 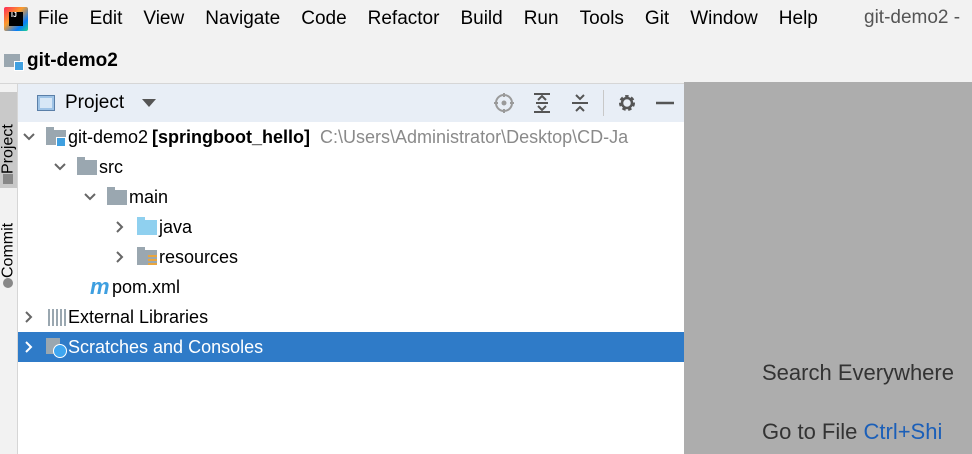 What do you see at coordinates (231, 136) in the screenshot?
I see `tree-root-module: [springboot_hello]` at bounding box center [231, 136].